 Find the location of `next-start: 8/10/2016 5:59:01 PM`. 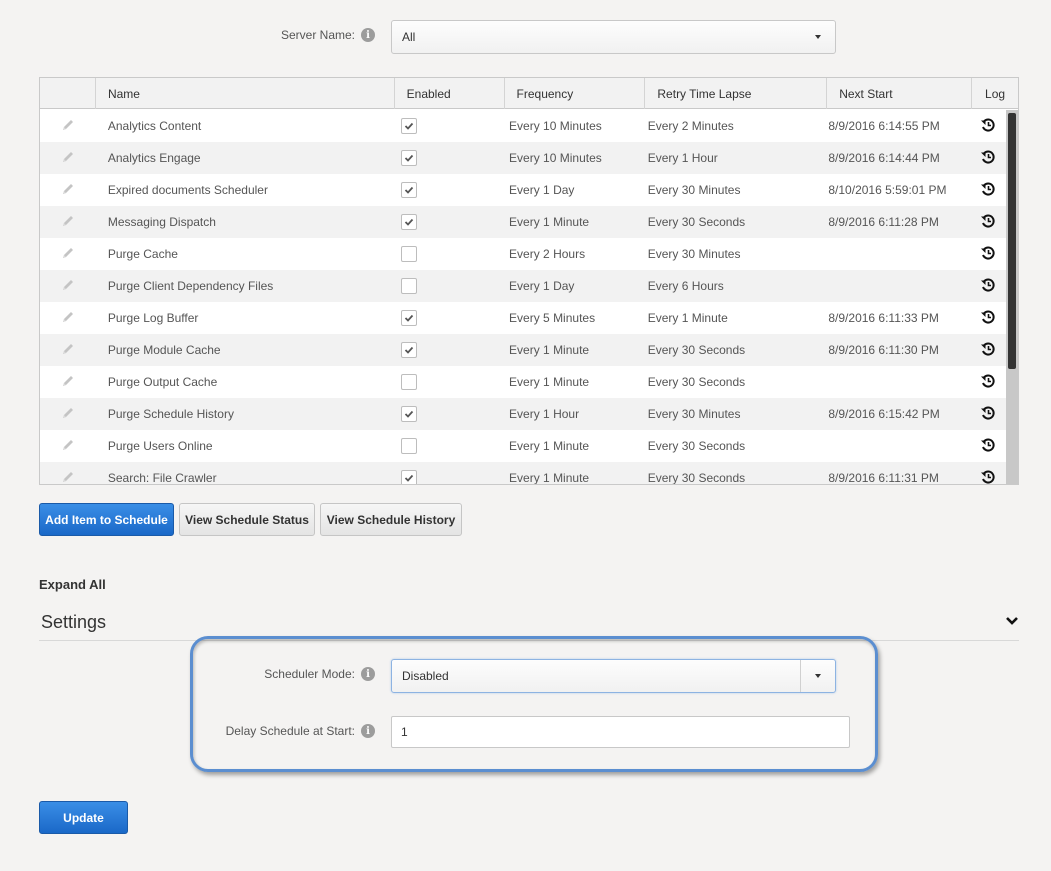

next-start: 8/10/2016 5:59:01 PM is located at coordinates (887, 190).